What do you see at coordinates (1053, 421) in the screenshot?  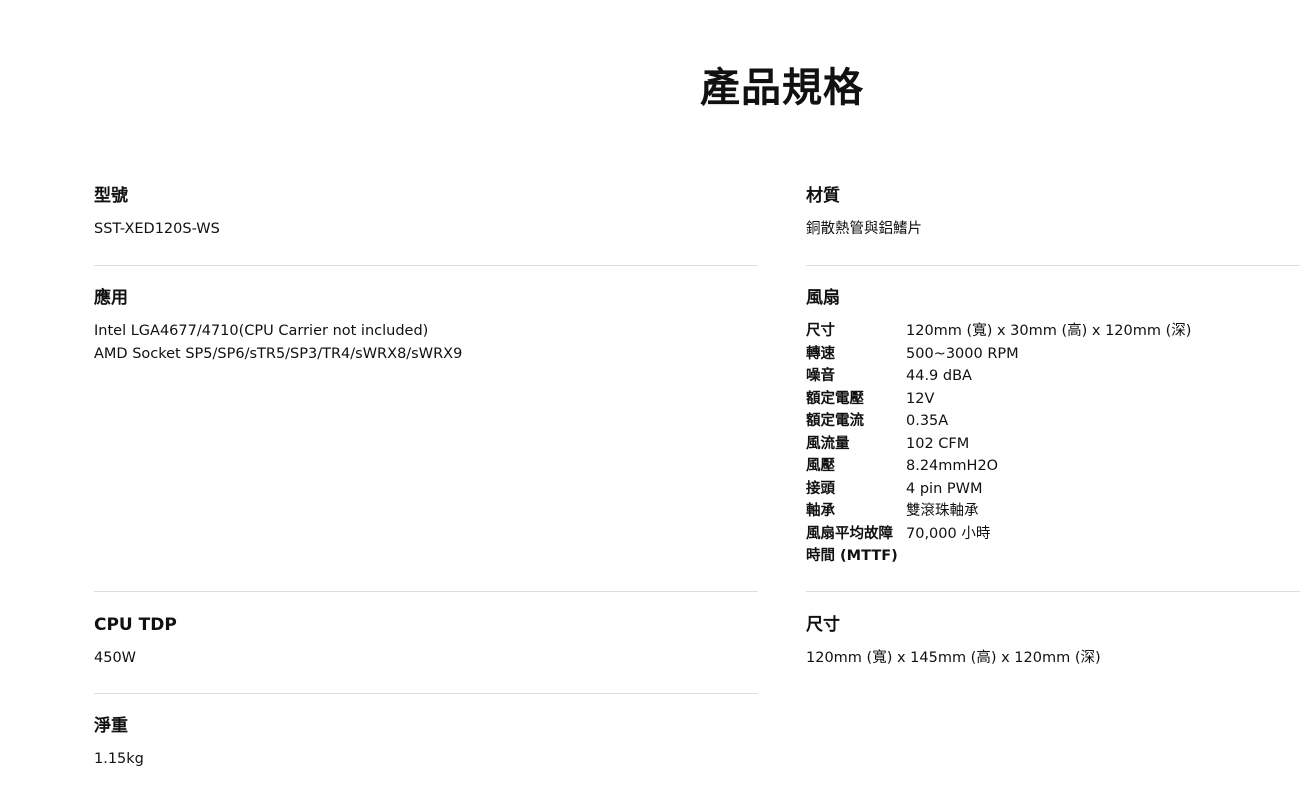 I see `fan-row-rated-current: 額定電流 0.35A` at bounding box center [1053, 421].